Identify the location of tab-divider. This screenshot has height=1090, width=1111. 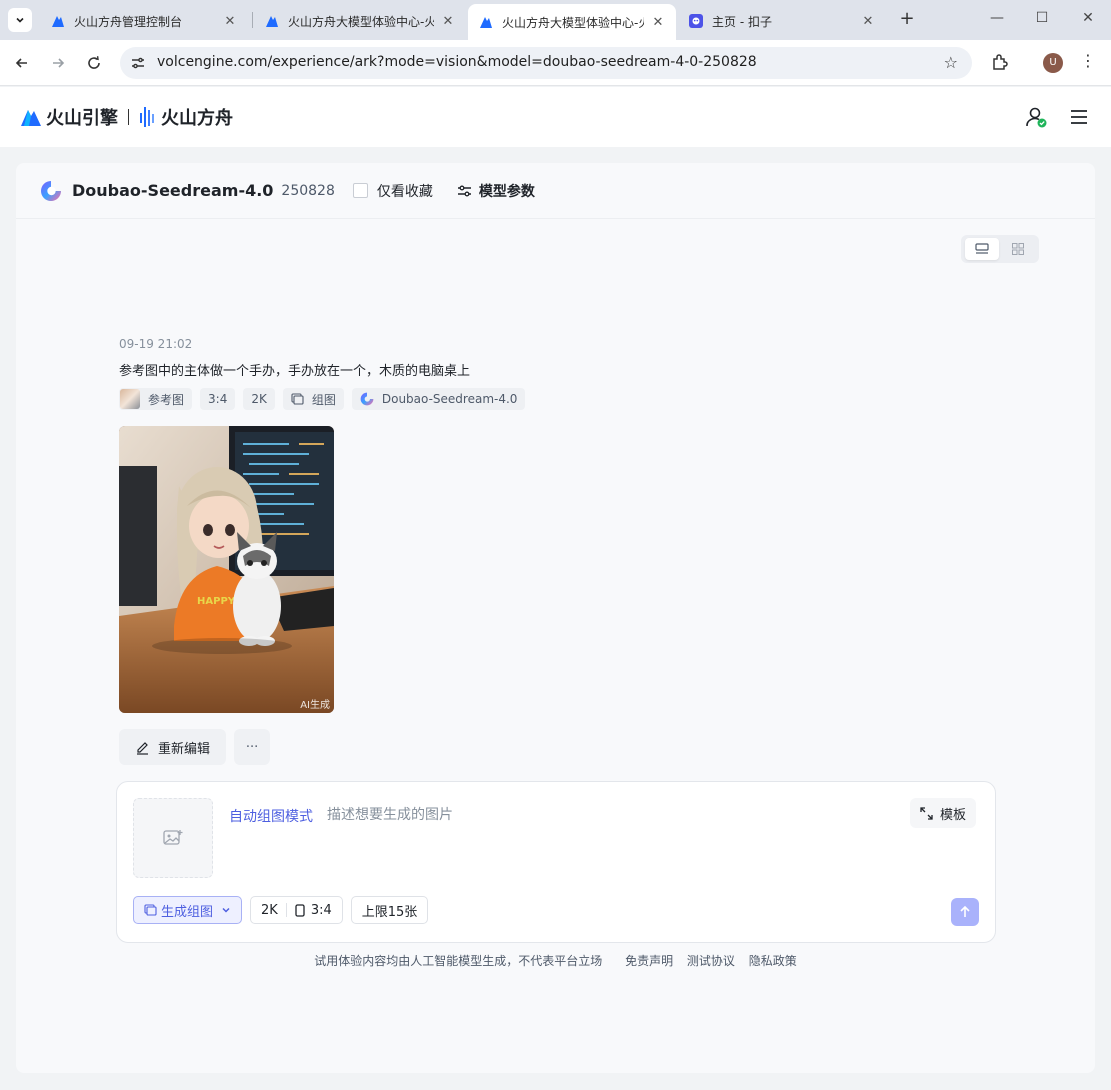
(252, 20).